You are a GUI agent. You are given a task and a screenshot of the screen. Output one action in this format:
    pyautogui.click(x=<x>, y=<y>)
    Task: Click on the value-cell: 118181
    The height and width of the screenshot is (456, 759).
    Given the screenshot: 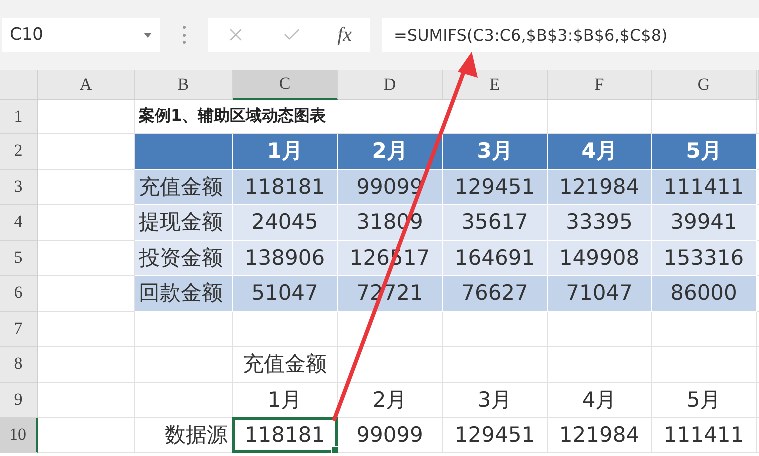 What is the action you would take?
    pyautogui.click(x=285, y=435)
    